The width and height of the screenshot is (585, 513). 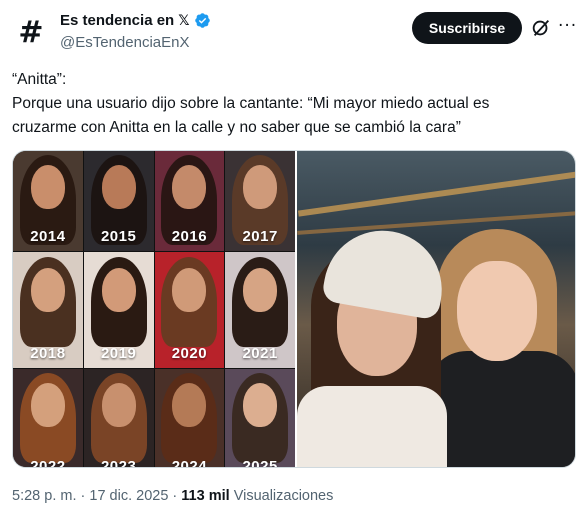 I want to click on collage-cell: 2025, so click(x=260, y=418).